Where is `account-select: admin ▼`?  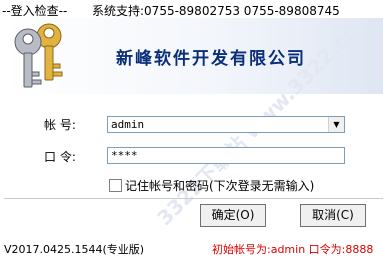 account-select: admin ▼ is located at coordinates (226, 124).